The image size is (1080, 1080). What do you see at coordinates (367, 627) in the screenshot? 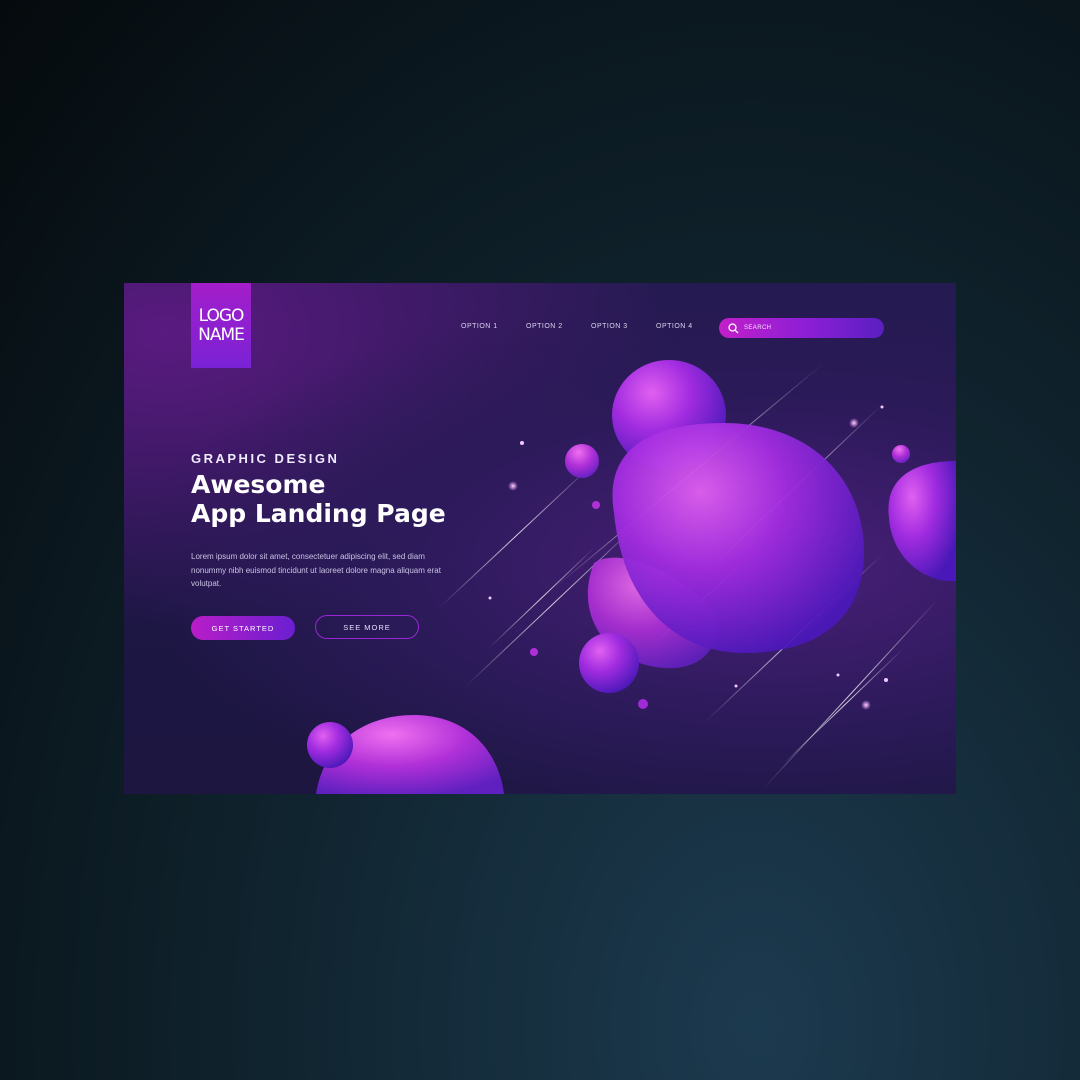
I see `see-more-button: SEE MORE` at bounding box center [367, 627].